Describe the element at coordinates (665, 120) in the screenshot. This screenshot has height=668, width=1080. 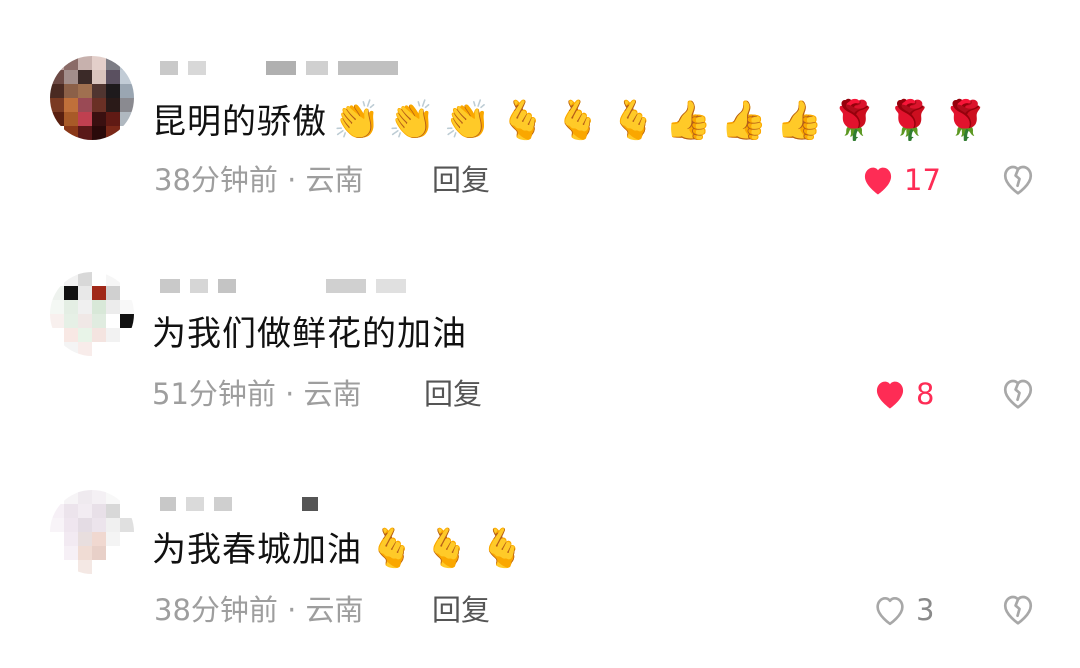
I see `comment-emojis: 👏👏👏🫰🫰🫰👍👍👍🌹🌹🌹` at that location.